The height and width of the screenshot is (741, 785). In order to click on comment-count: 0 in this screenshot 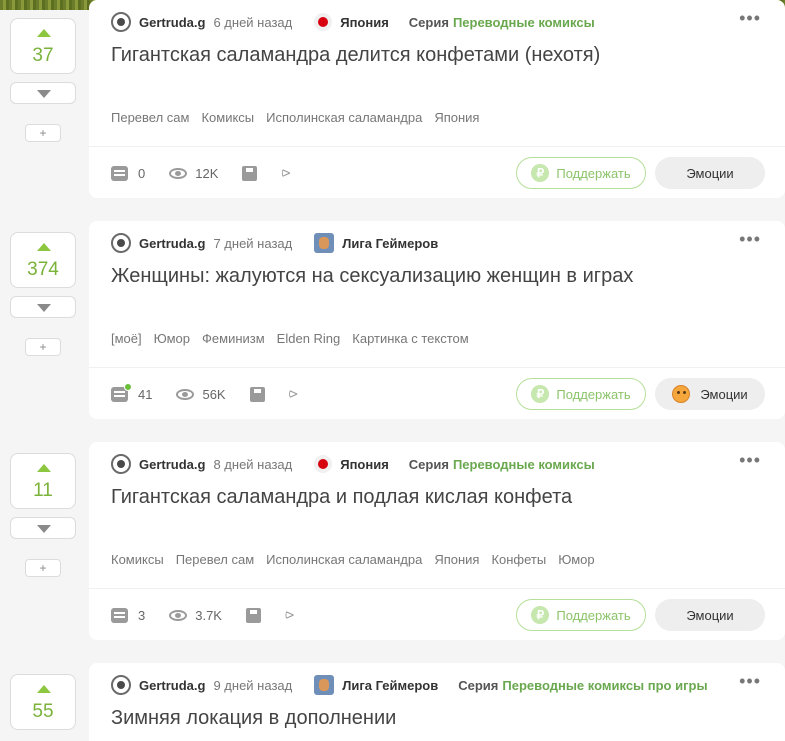, I will do `click(141, 173)`.